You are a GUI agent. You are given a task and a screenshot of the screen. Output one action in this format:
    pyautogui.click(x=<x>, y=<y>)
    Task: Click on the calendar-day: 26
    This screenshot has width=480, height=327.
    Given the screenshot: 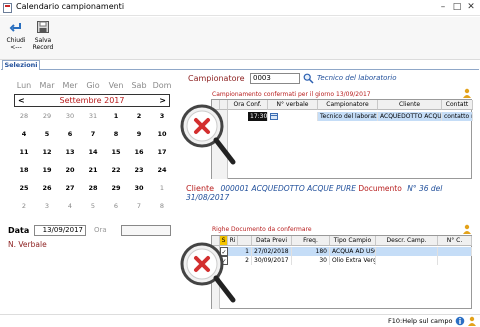 What is the action you would take?
    pyautogui.click(x=47, y=188)
    